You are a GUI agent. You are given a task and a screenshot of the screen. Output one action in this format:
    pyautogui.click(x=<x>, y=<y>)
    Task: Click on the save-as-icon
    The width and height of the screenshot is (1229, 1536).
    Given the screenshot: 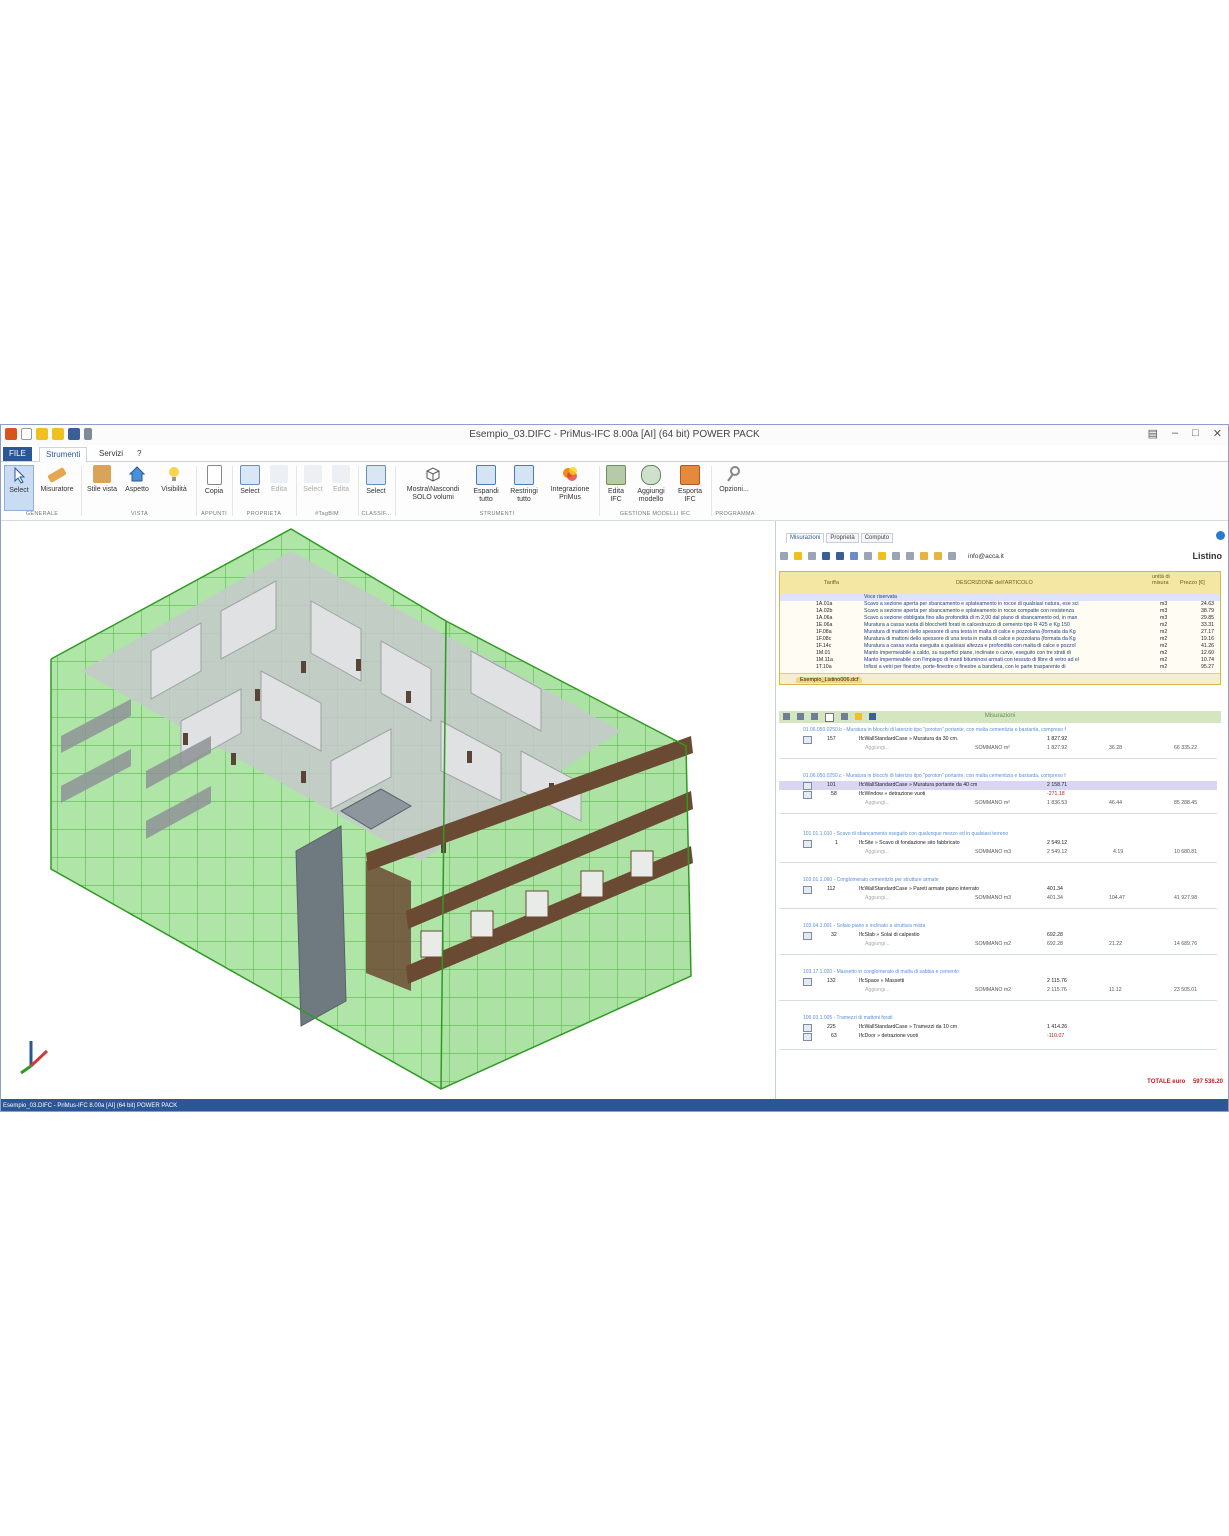 What is the action you would take?
    pyautogui.click(x=840, y=556)
    